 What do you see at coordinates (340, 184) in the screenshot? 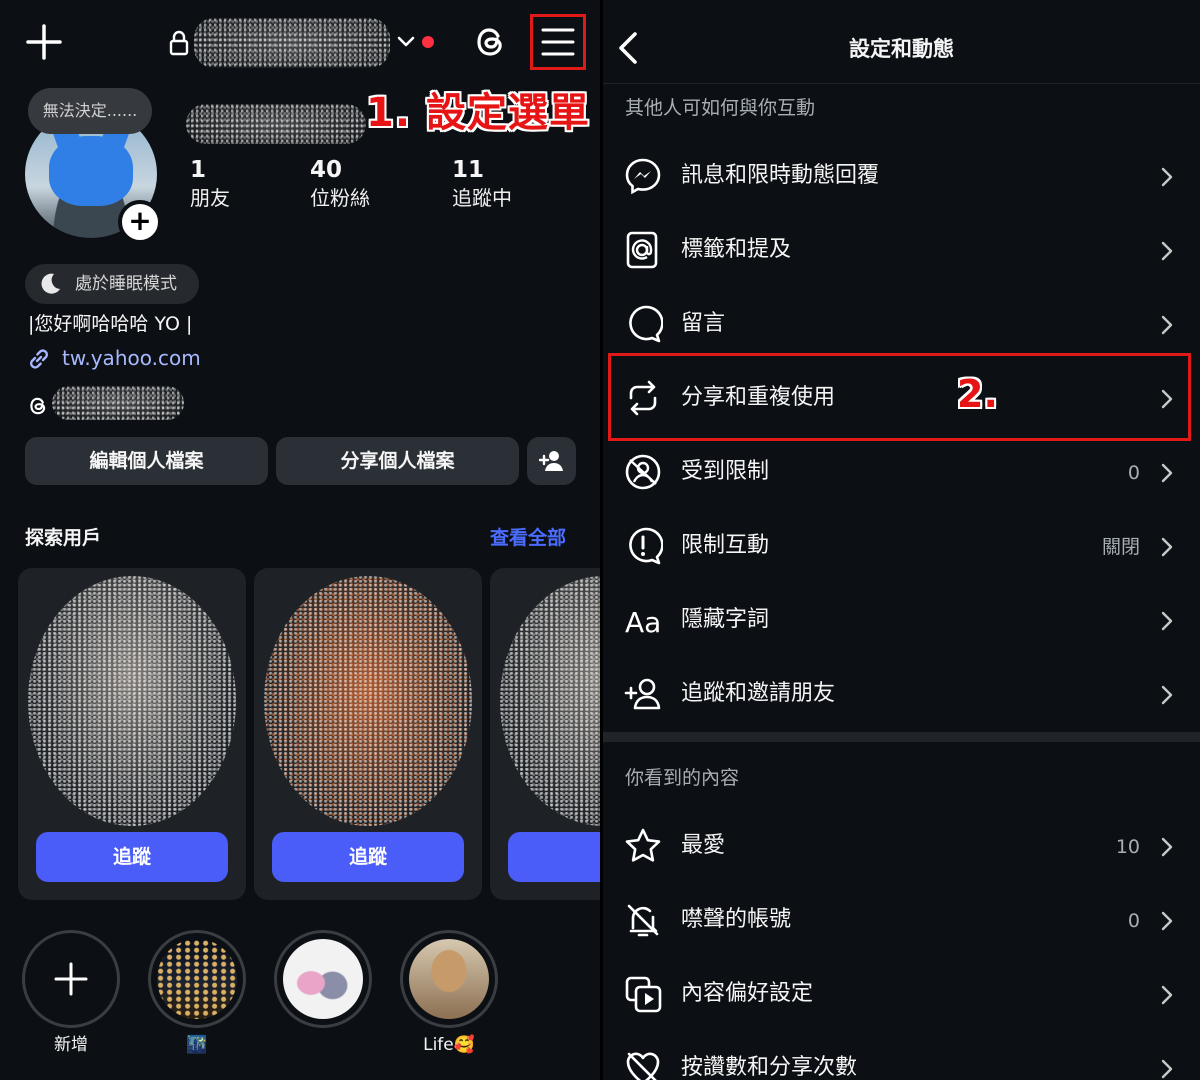
I see `stat-followers: 40 位粉絲` at bounding box center [340, 184].